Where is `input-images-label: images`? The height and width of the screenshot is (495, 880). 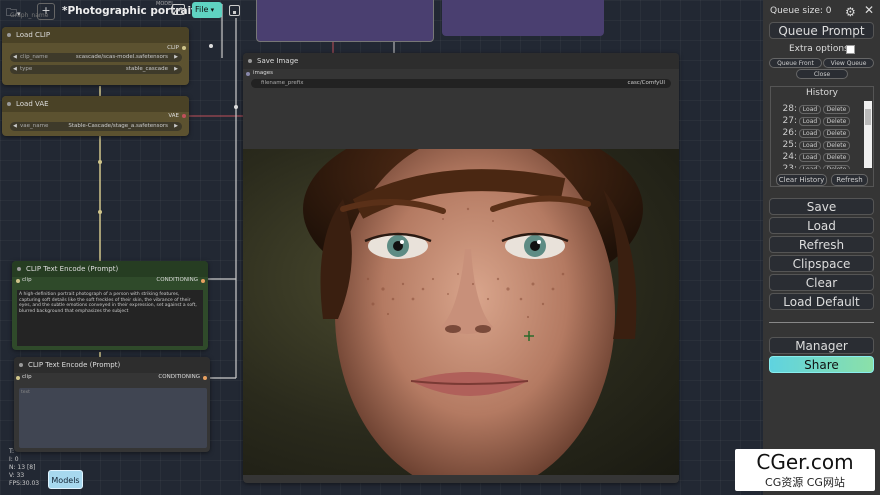
input-images-label: images is located at coordinates (263, 73).